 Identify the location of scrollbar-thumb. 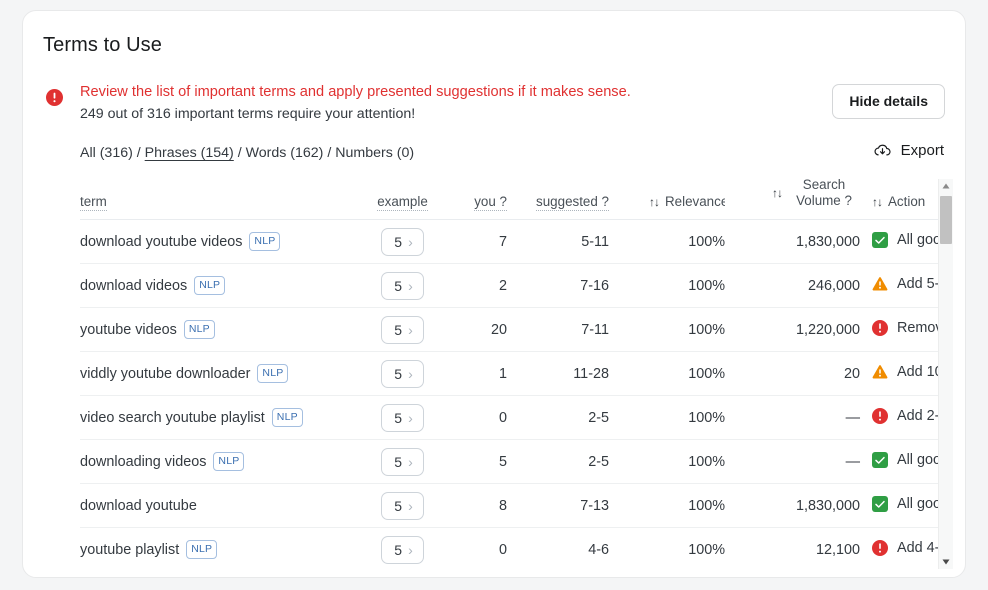
(946, 220).